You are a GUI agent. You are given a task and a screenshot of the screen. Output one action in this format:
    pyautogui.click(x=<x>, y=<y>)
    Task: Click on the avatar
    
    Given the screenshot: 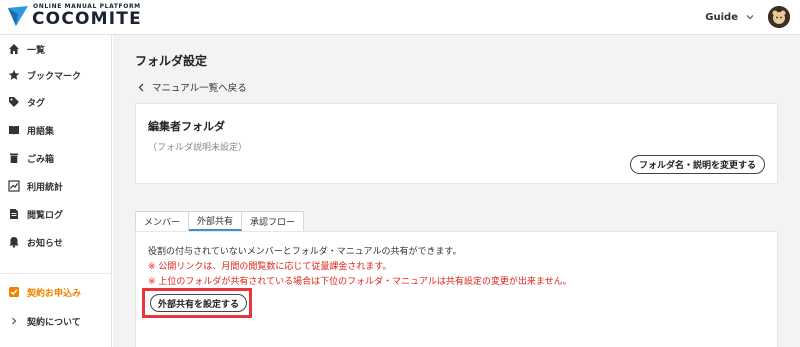 What is the action you would take?
    pyautogui.click(x=779, y=17)
    